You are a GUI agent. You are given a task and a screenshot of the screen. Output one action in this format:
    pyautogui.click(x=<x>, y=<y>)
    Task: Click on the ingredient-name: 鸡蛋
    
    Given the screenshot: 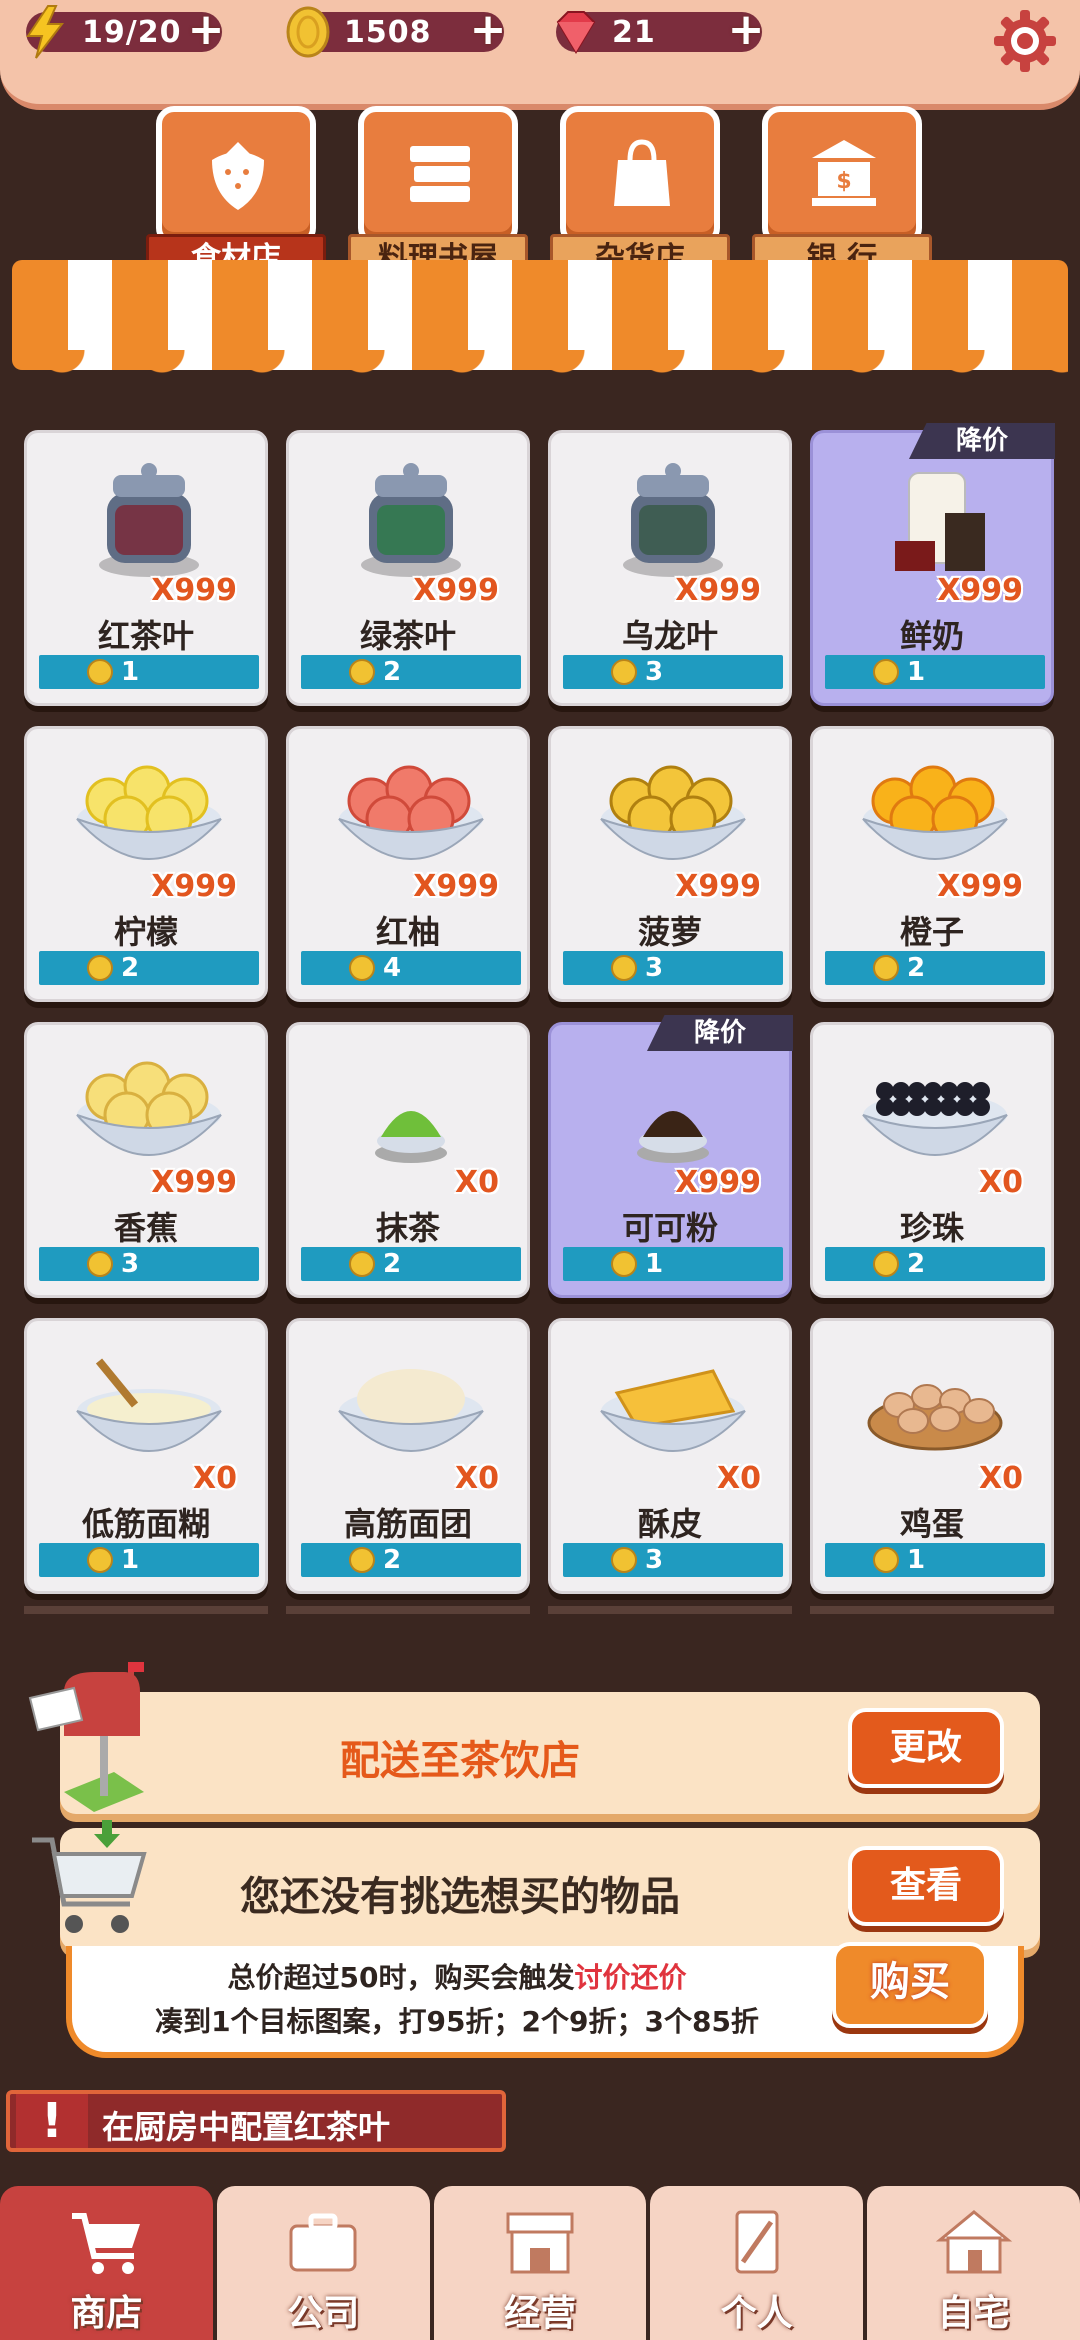 What is the action you would take?
    pyautogui.click(x=931, y=1524)
    